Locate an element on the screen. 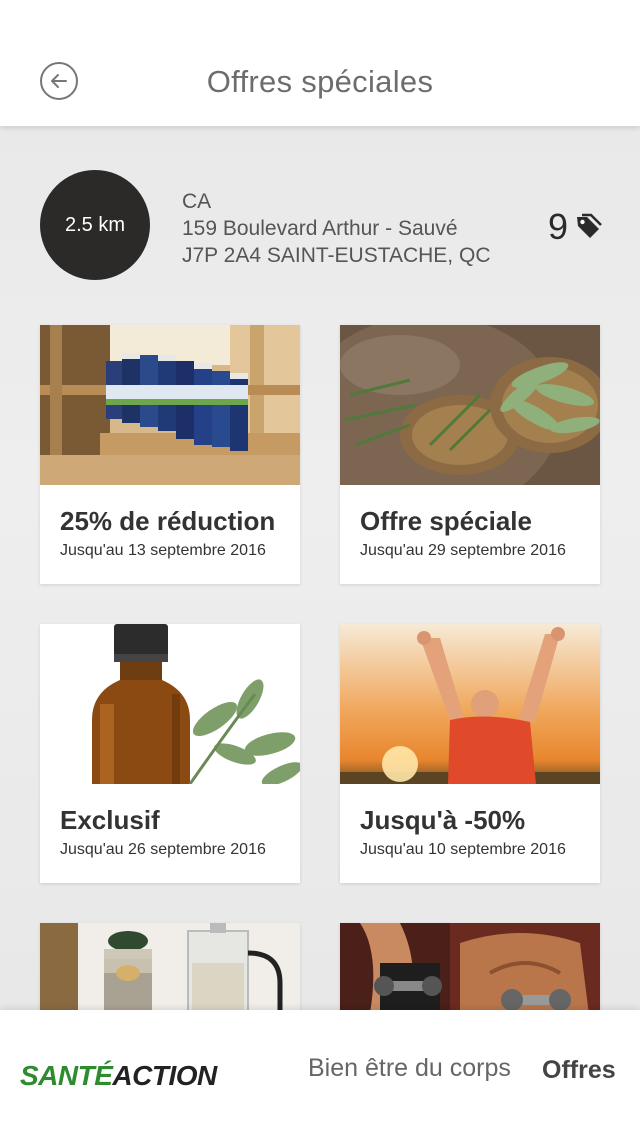  offer-image-dumbbells is located at coordinates (470, 966).